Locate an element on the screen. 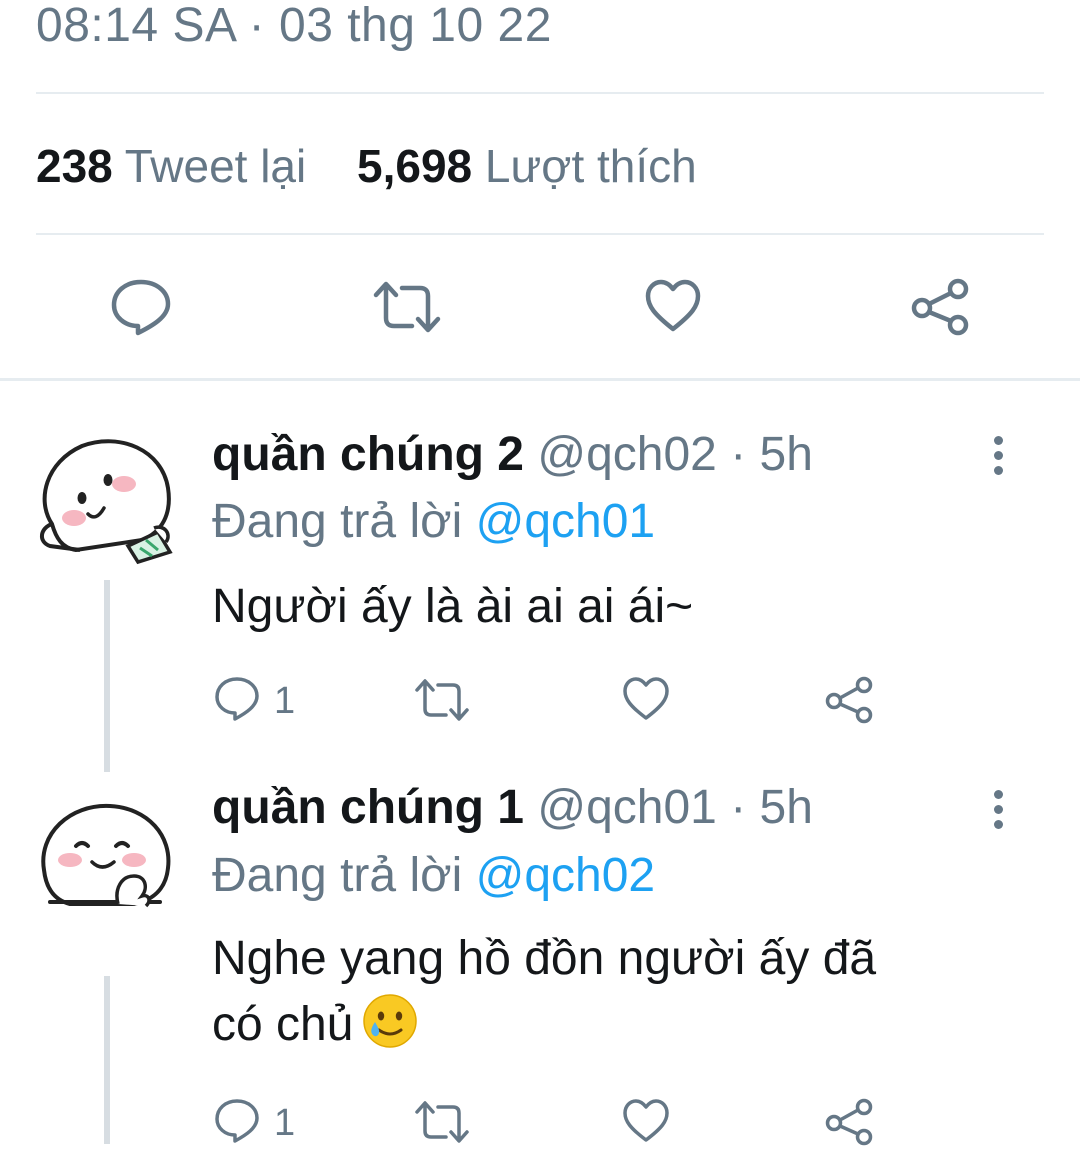  reply-text: Người ấy là ài ai ai ái~ is located at coordinates (453, 606).